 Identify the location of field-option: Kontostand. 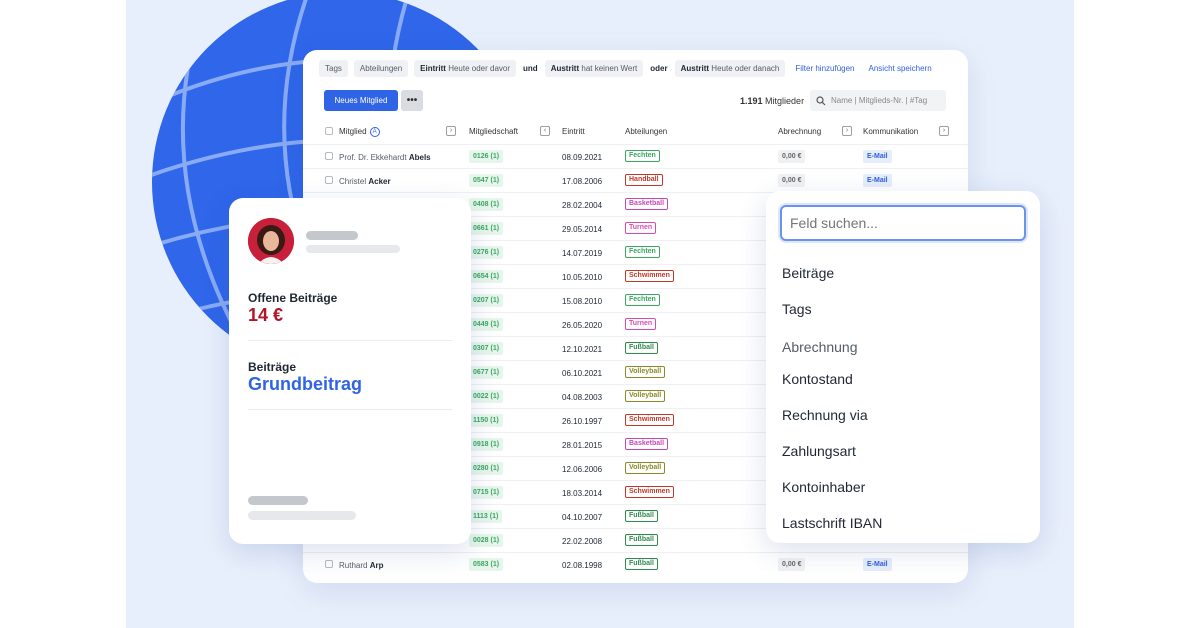
(817, 379).